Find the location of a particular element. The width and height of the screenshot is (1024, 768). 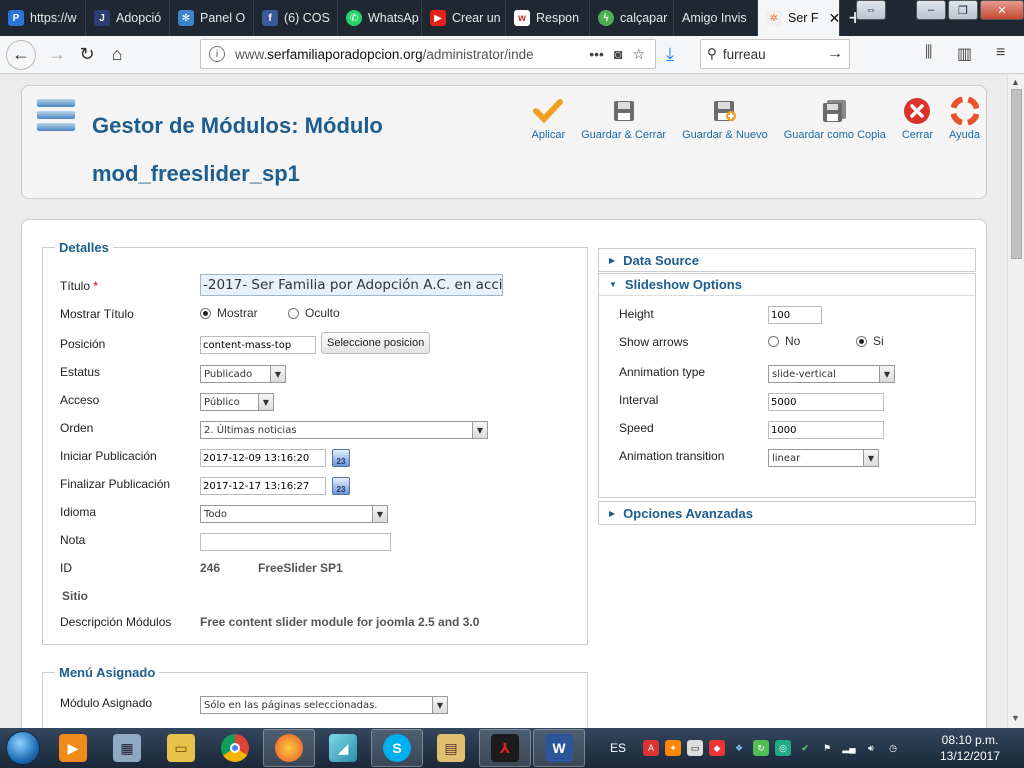

tab-whatsapp: ✆ WhatsAp is located at coordinates (380, 18).